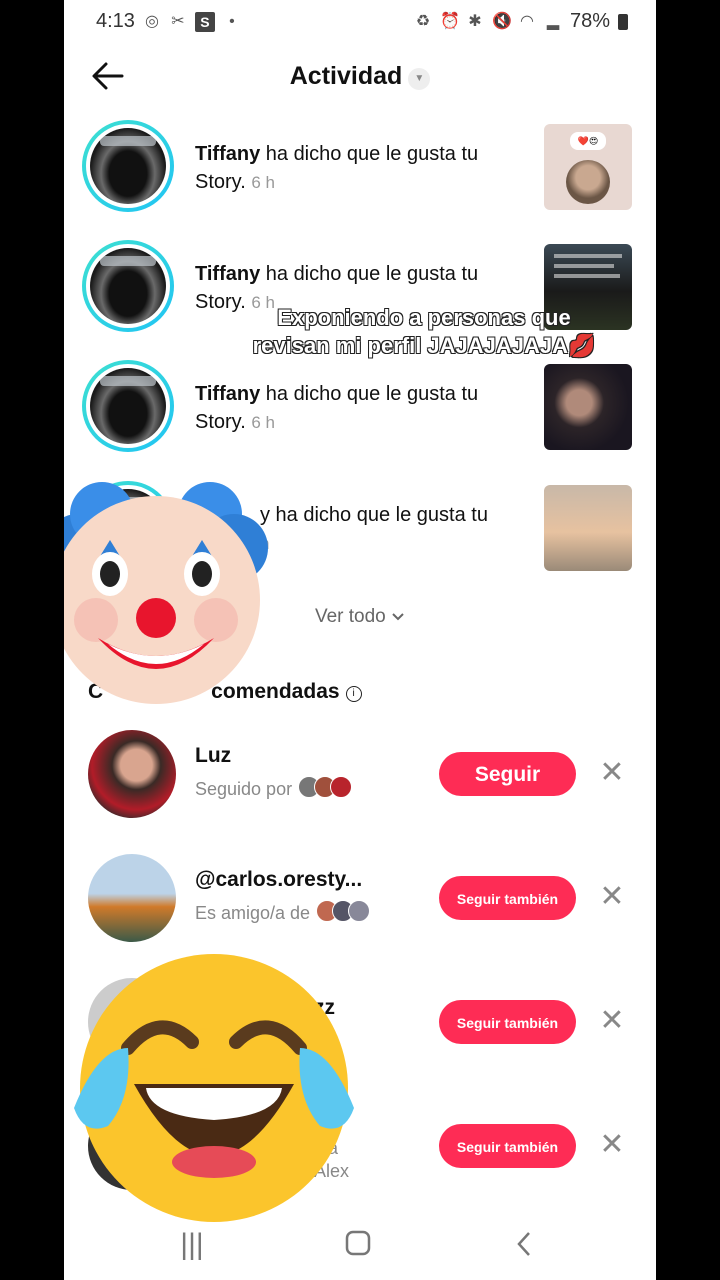 This screenshot has width=720, height=1280. Describe the element at coordinates (501, 21) in the screenshot. I see `mute-icon: 🔇` at that location.